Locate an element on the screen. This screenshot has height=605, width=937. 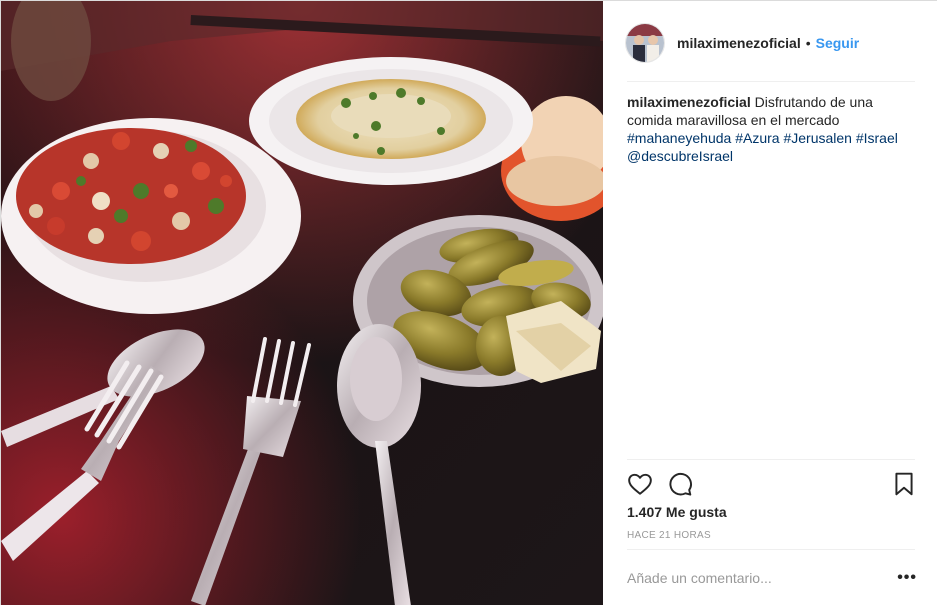
more-options-icon: ••• is located at coordinates (907, 578).